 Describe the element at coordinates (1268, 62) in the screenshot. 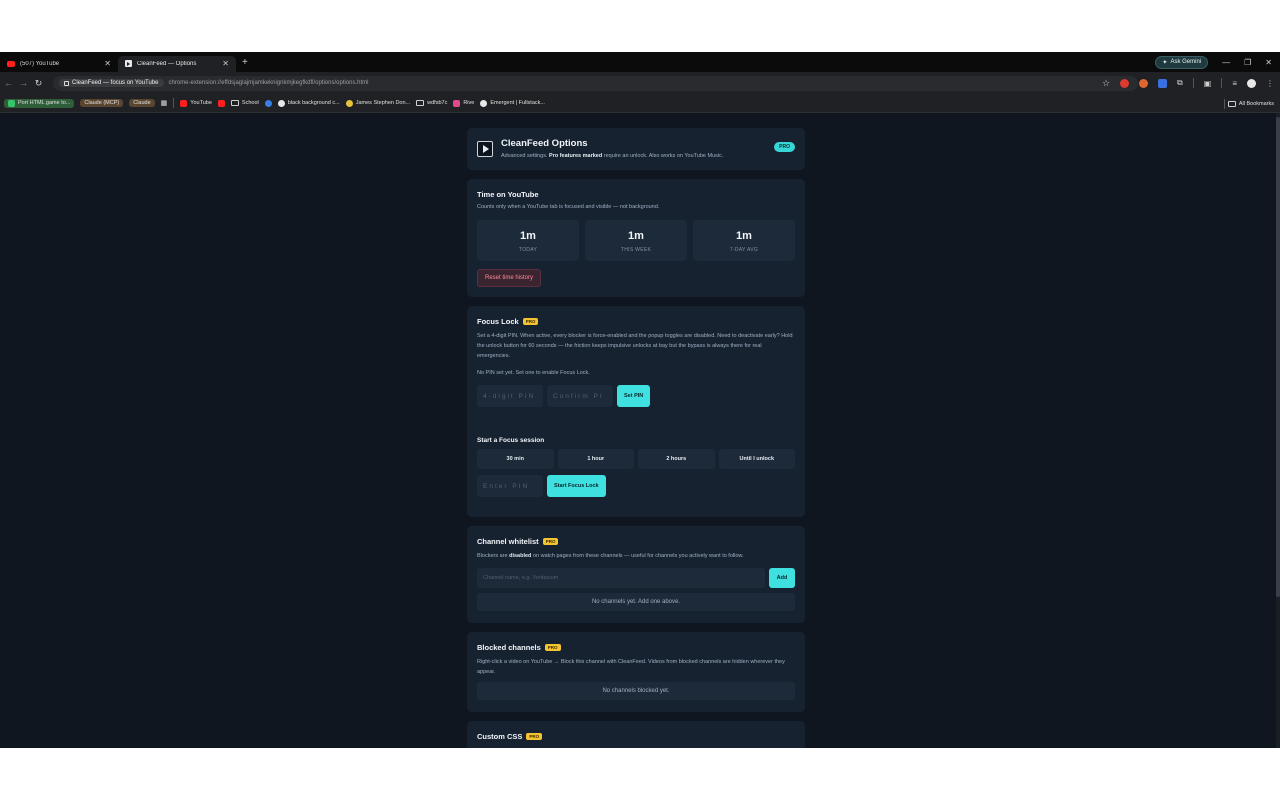

I see `close-window-button: ✕` at that location.